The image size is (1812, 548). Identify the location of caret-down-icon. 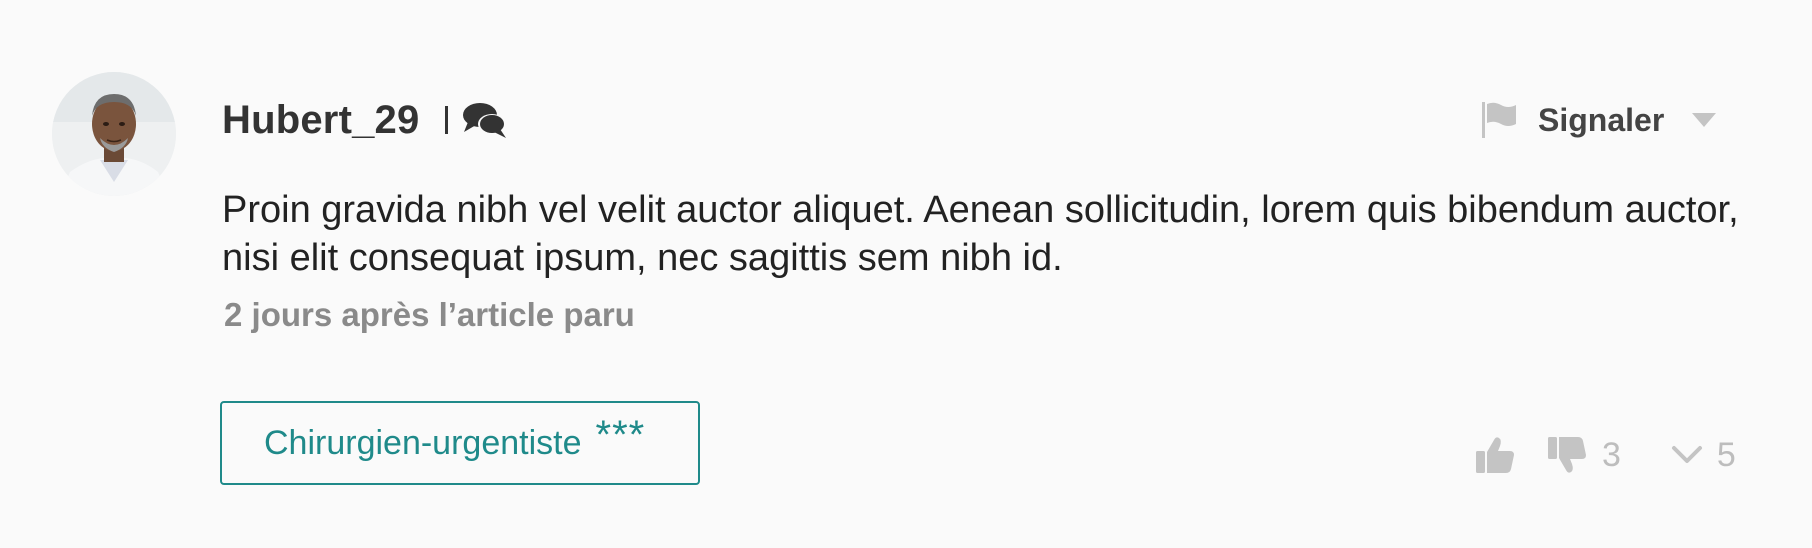
(1704, 120).